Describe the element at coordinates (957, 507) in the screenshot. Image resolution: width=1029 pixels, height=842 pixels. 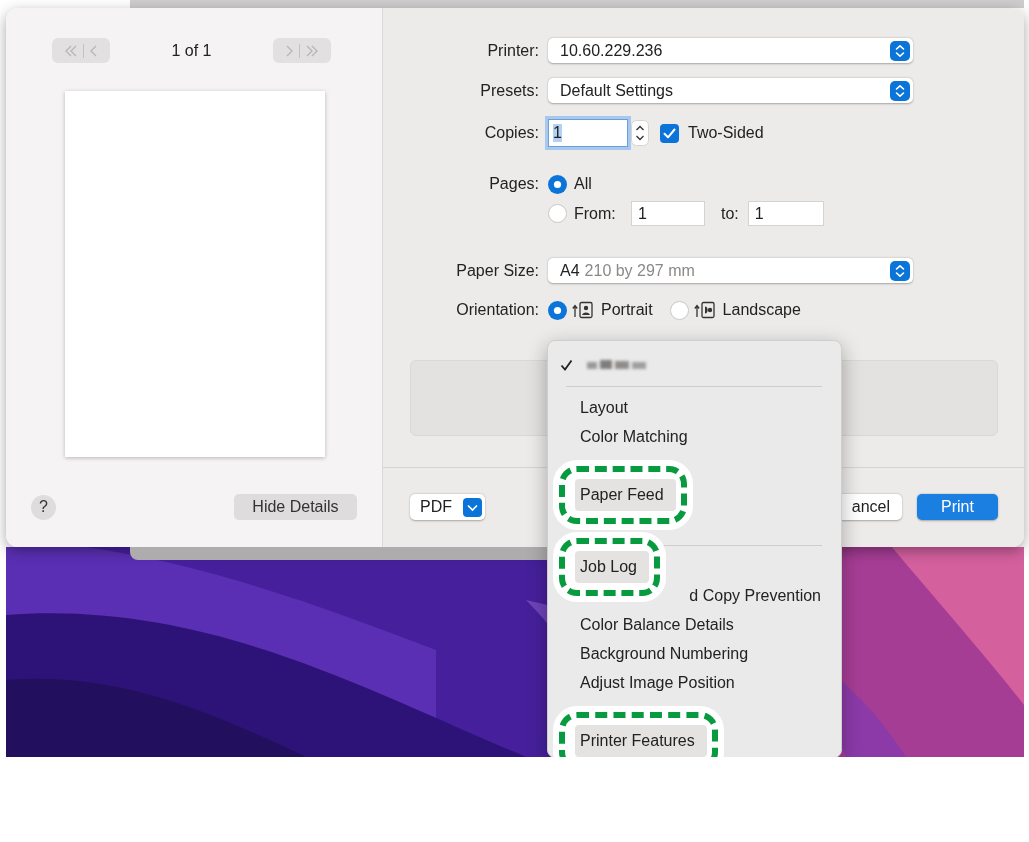
I see `print-button: Print` at that location.